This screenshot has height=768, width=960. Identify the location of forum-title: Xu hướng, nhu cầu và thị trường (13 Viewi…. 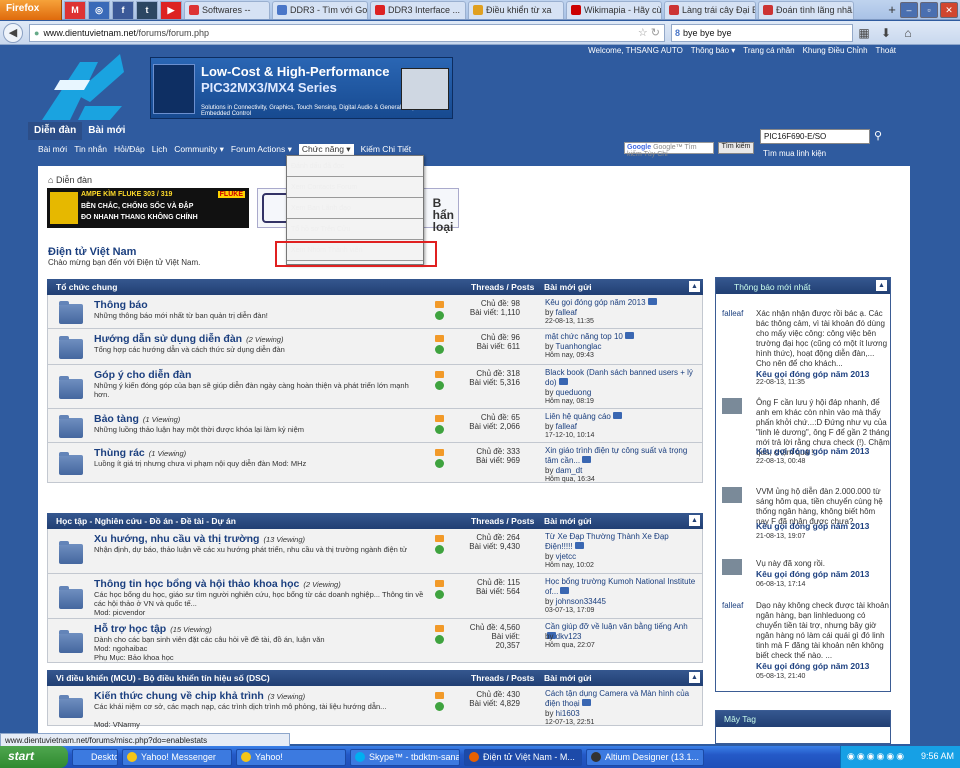
(199, 539).